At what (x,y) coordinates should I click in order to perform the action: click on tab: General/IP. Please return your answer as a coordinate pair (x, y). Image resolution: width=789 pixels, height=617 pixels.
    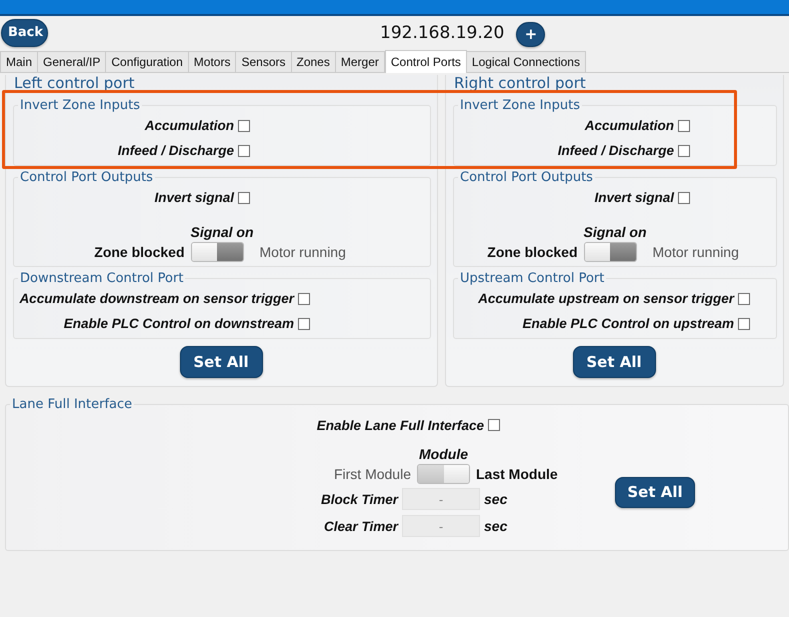
    Looking at the image, I should click on (72, 61).